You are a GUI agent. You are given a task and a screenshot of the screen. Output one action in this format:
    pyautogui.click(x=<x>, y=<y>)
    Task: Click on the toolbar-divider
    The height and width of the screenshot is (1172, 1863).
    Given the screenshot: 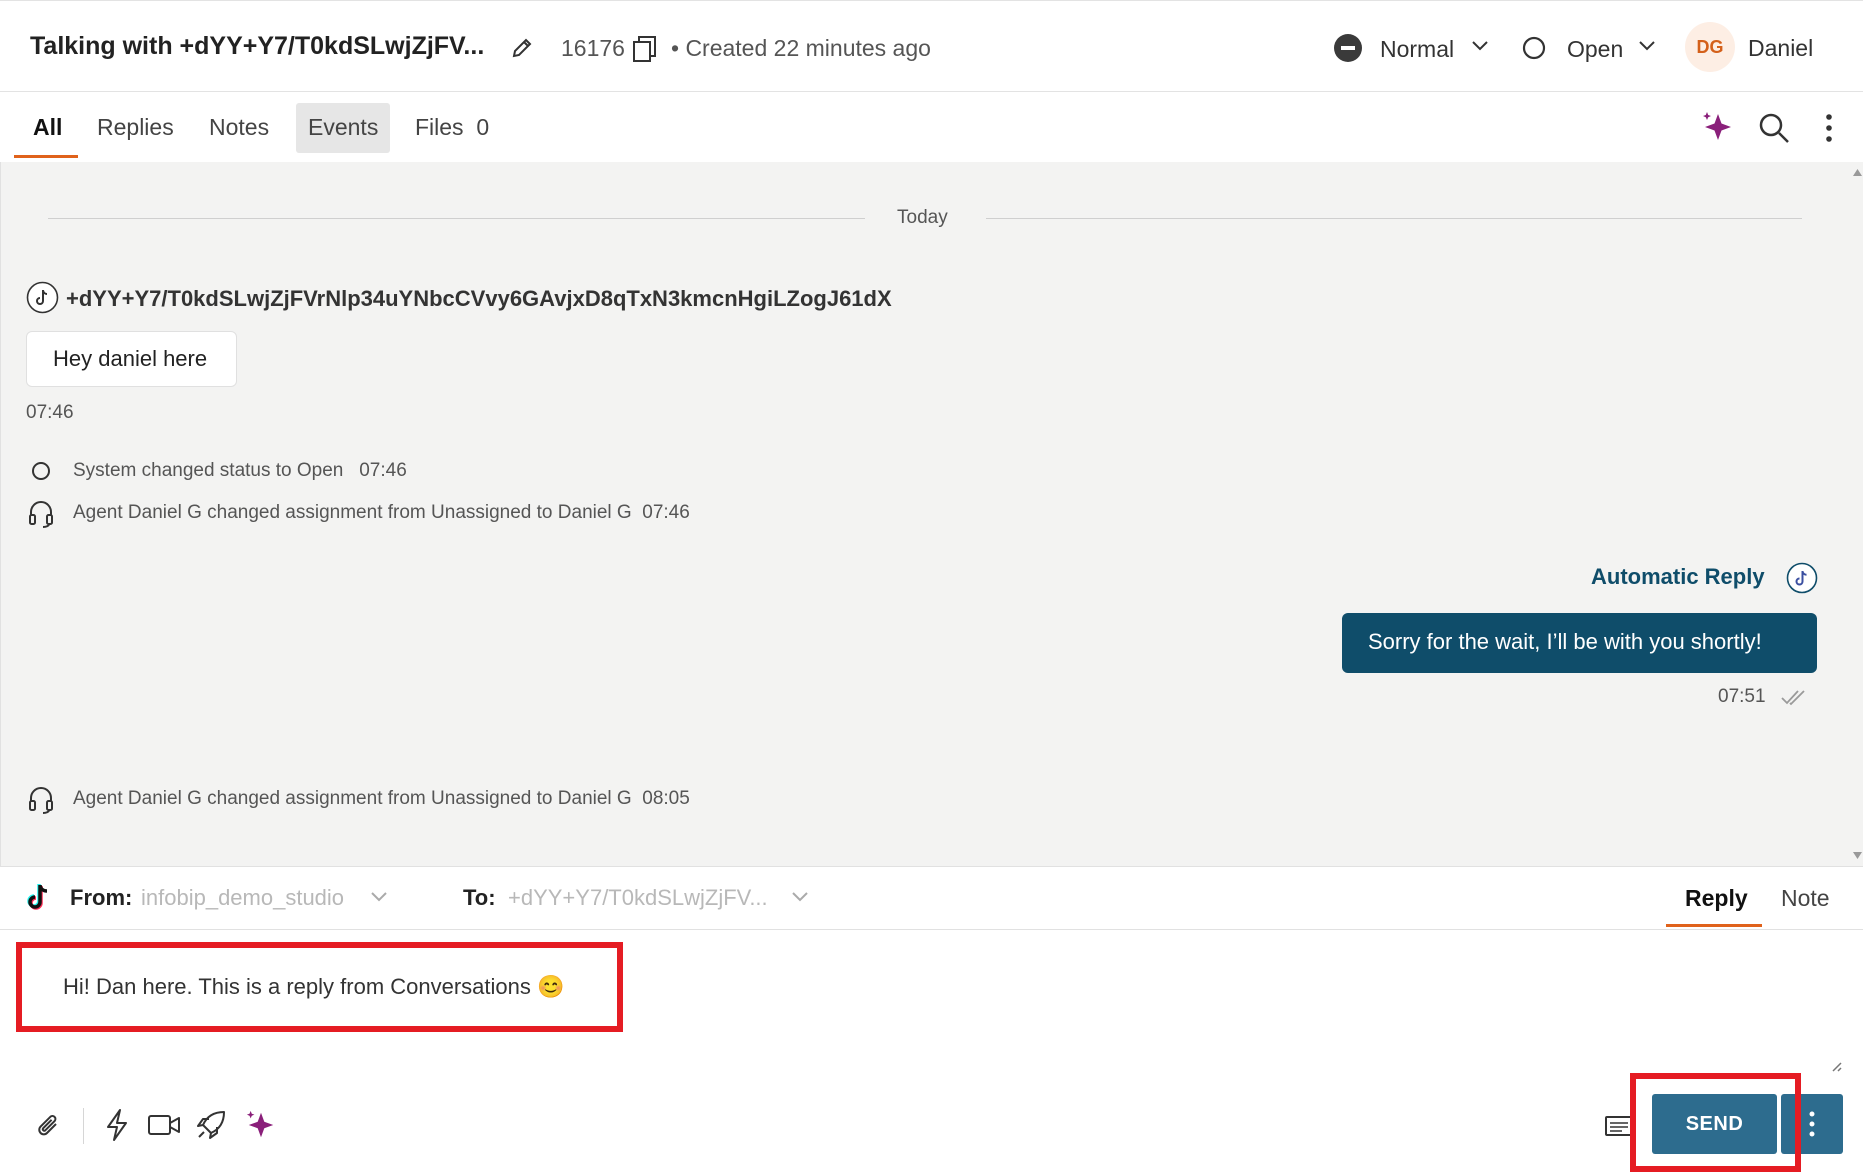 What is the action you would take?
    pyautogui.click(x=83, y=1126)
    